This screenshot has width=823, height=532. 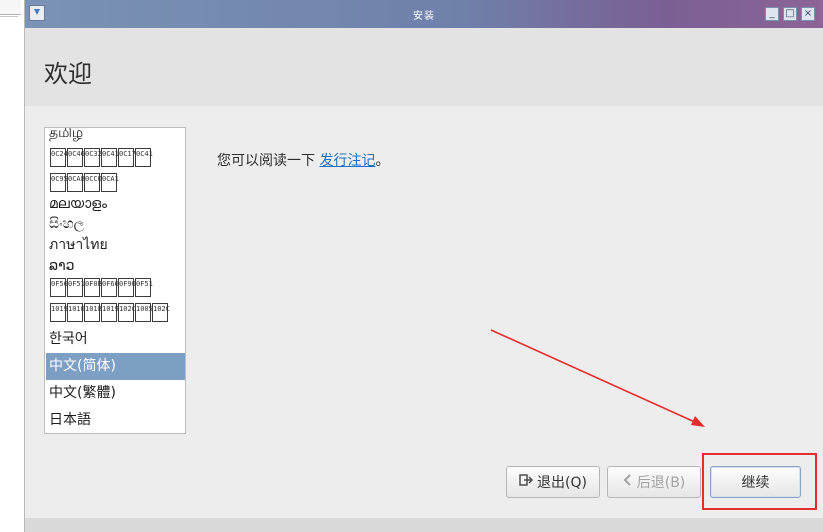 I want to click on release-notes-text: 您可以阅读一下 发行注记。, so click(x=303, y=160).